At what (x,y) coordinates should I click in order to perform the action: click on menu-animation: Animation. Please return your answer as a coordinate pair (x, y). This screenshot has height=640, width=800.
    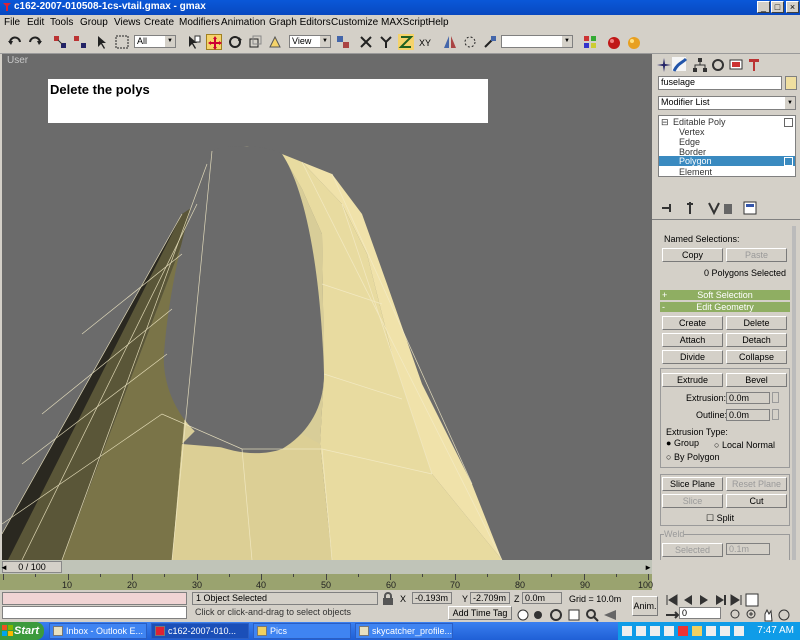
    Looking at the image, I should click on (243, 22).